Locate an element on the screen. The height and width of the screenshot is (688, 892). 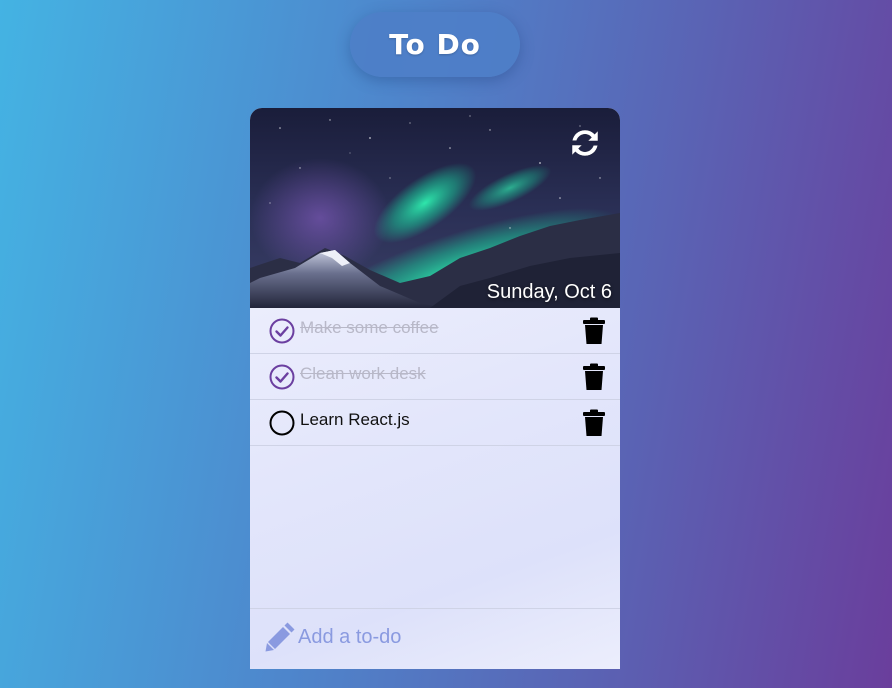
refresh-icon is located at coordinates (585, 143).